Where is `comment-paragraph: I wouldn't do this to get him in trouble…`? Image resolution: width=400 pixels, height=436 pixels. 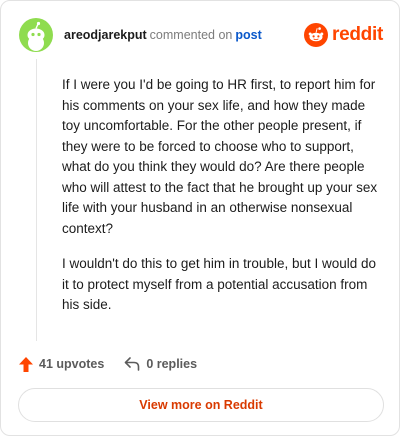 comment-paragraph: I wouldn't do this to get him in trouble… is located at coordinates (219, 284).